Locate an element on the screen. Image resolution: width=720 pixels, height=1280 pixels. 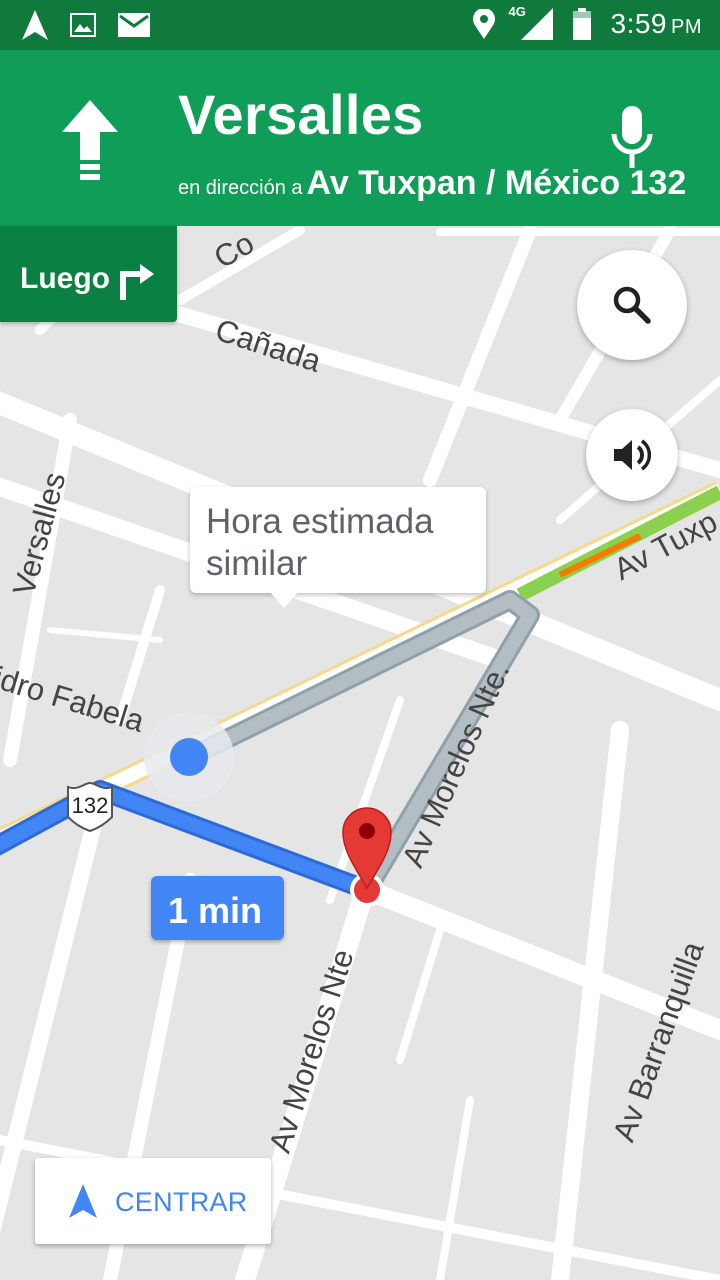
destination-pin-icon is located at coordinates (367, 857).